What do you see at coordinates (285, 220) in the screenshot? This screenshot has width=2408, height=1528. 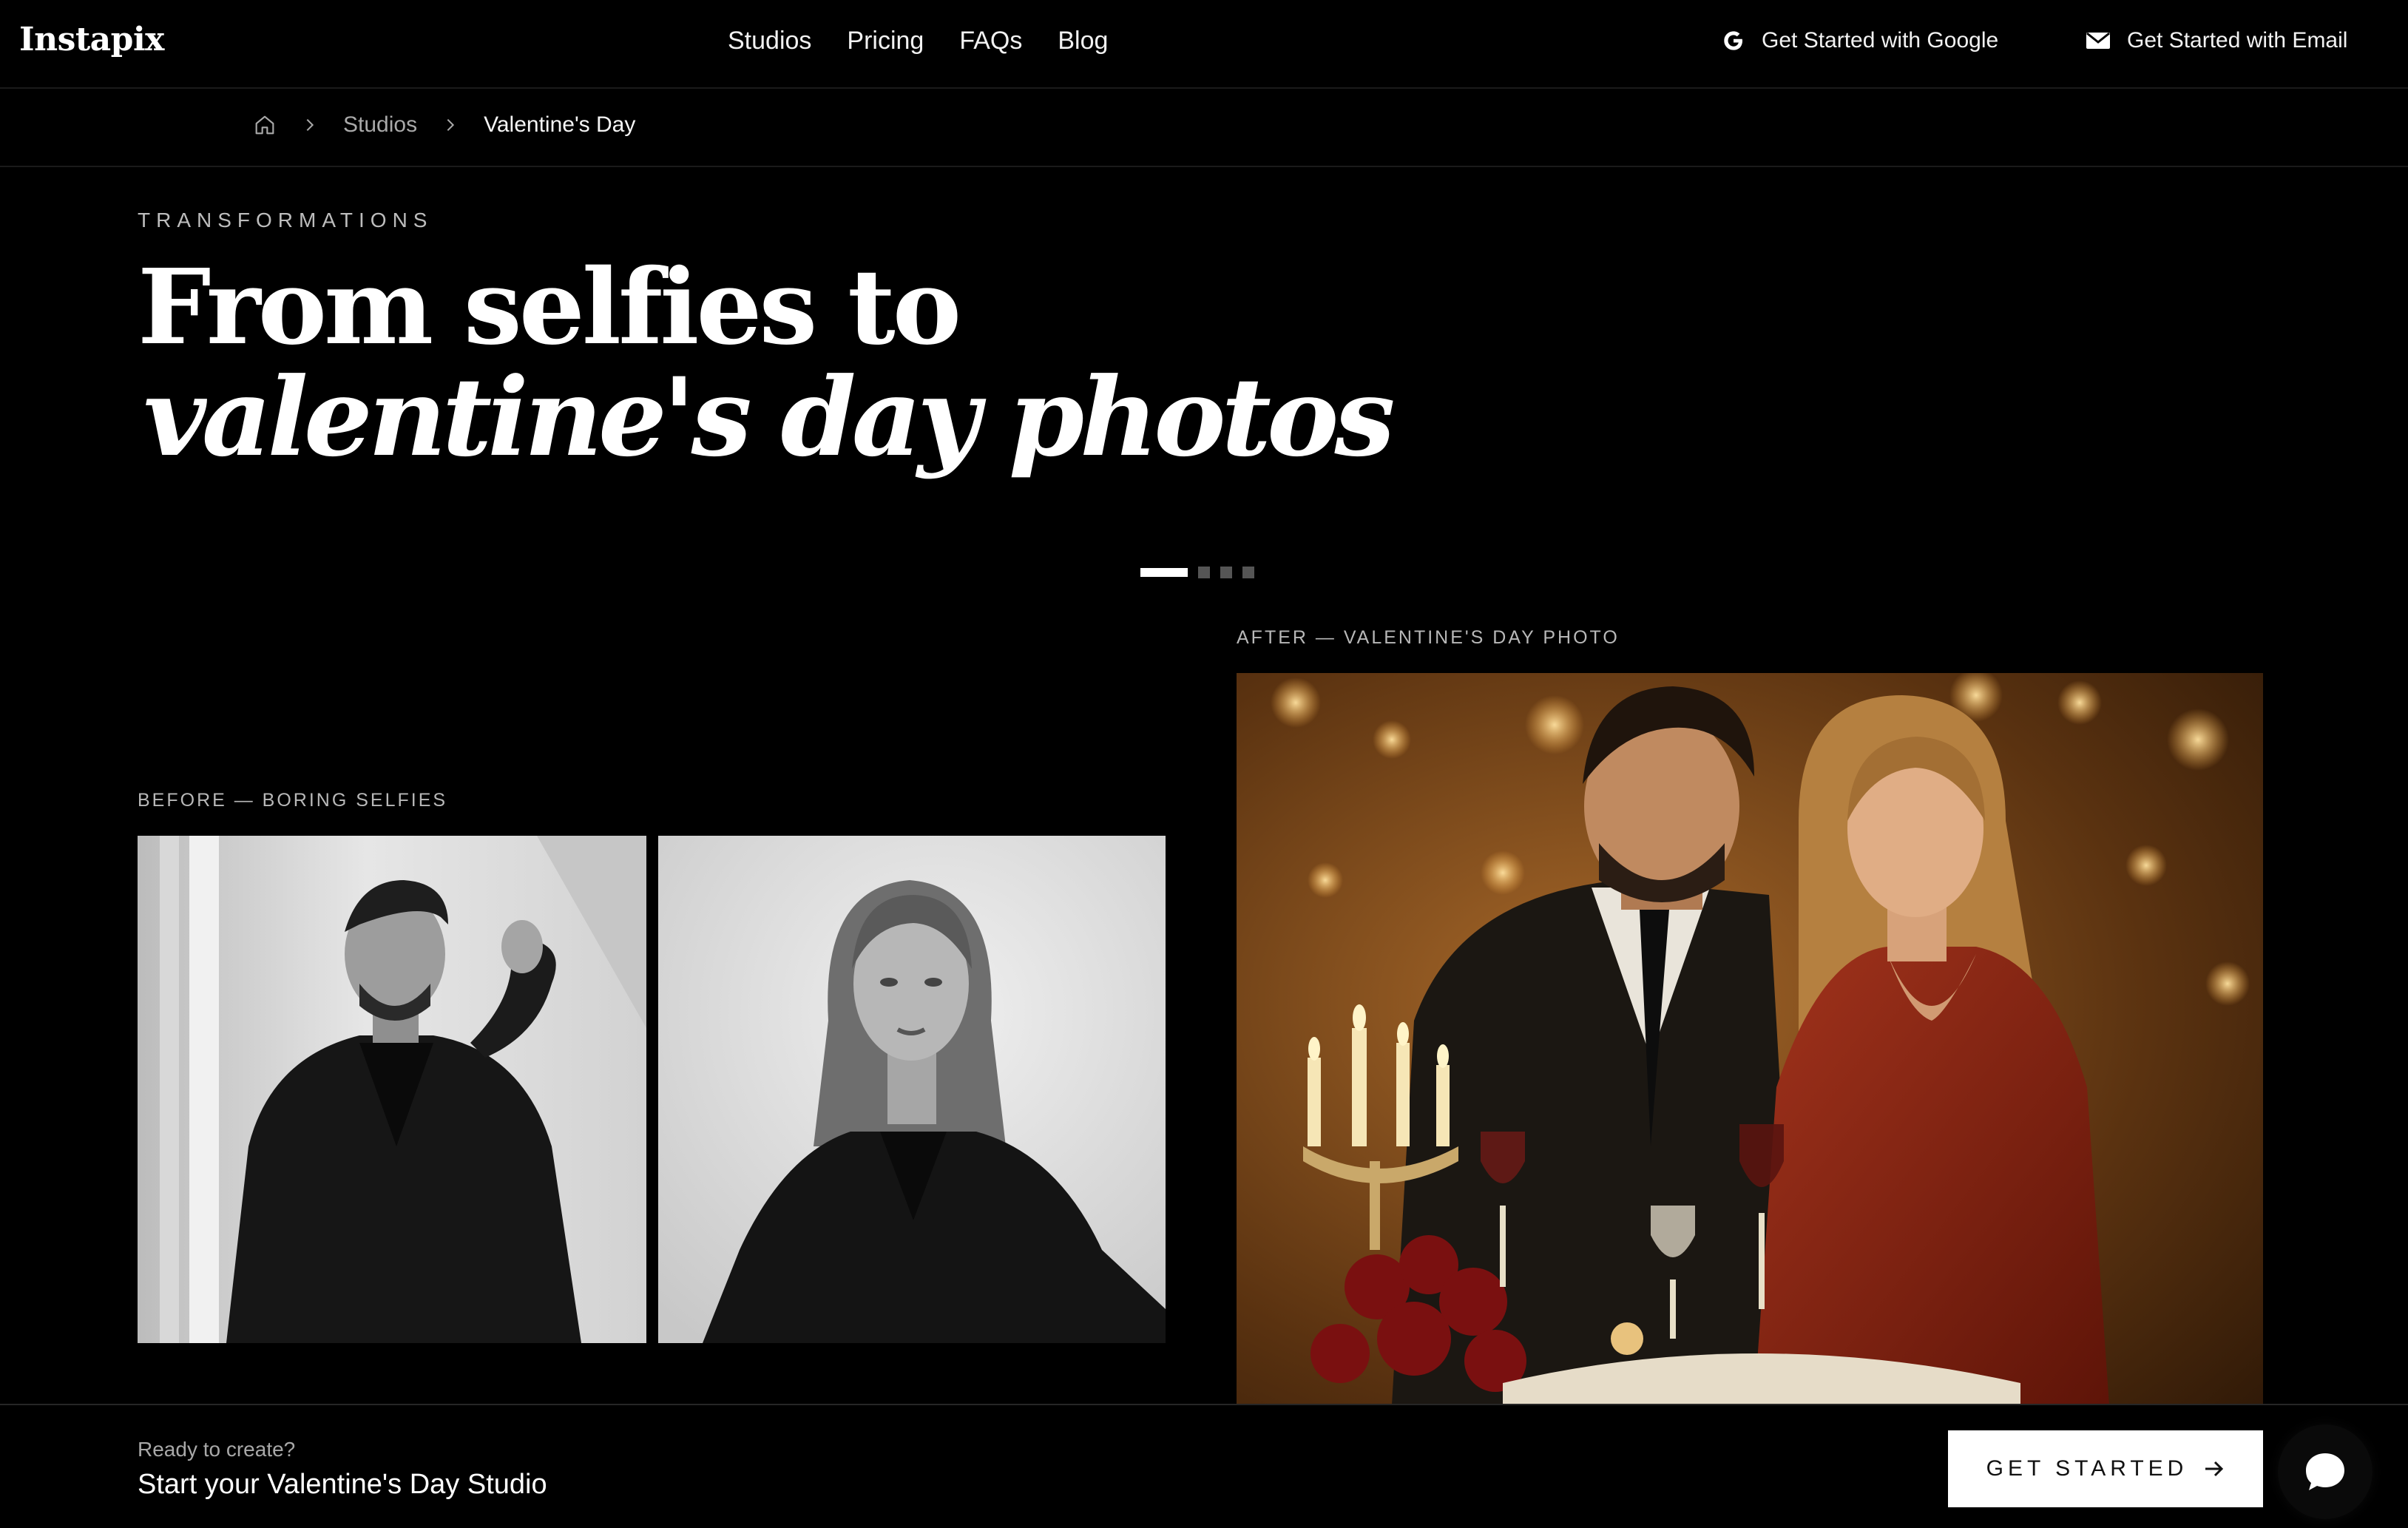 I see `section-eyebrow: TRANSFORMATIONS` at bounding box center [285, 220].